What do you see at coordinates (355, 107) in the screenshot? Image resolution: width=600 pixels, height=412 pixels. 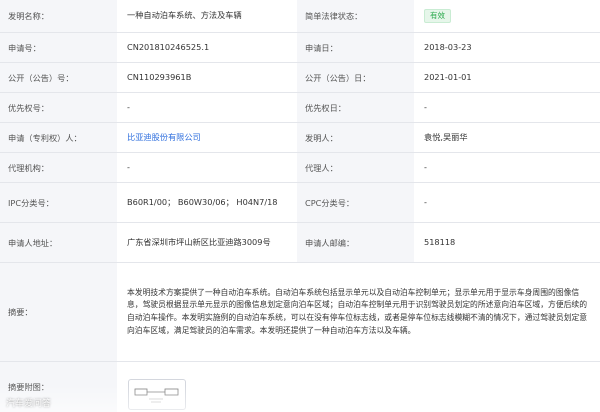 I see `priority-date-label: 优先权日：` at bounding box center [355, 107].